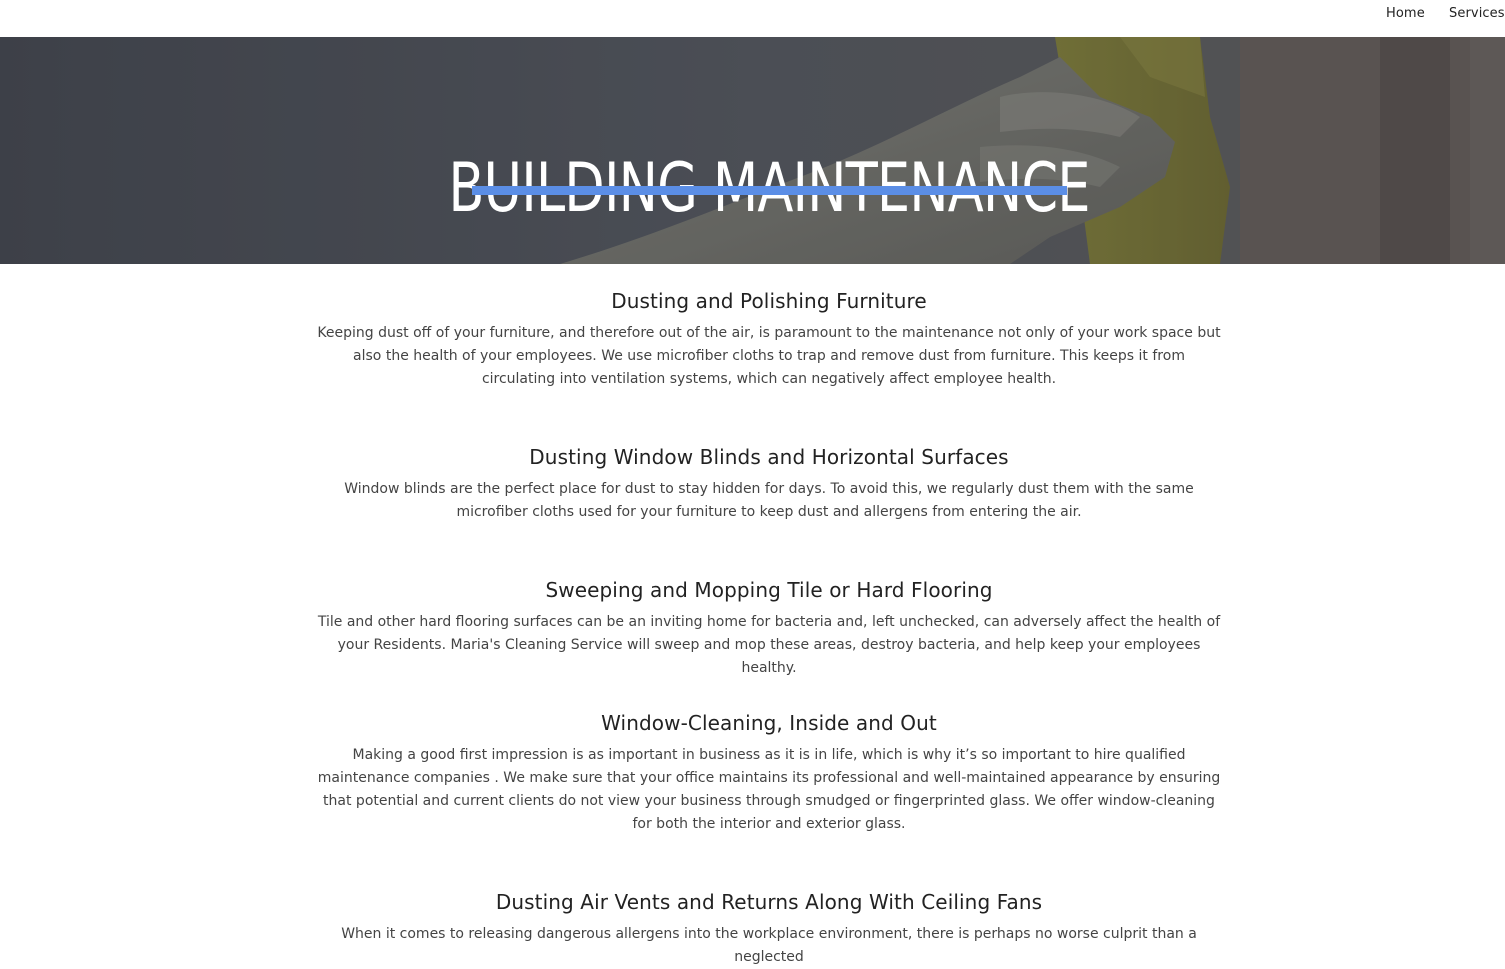  I want to click on service-title: Dusting and Polishing Furniture, so click(769, 301).